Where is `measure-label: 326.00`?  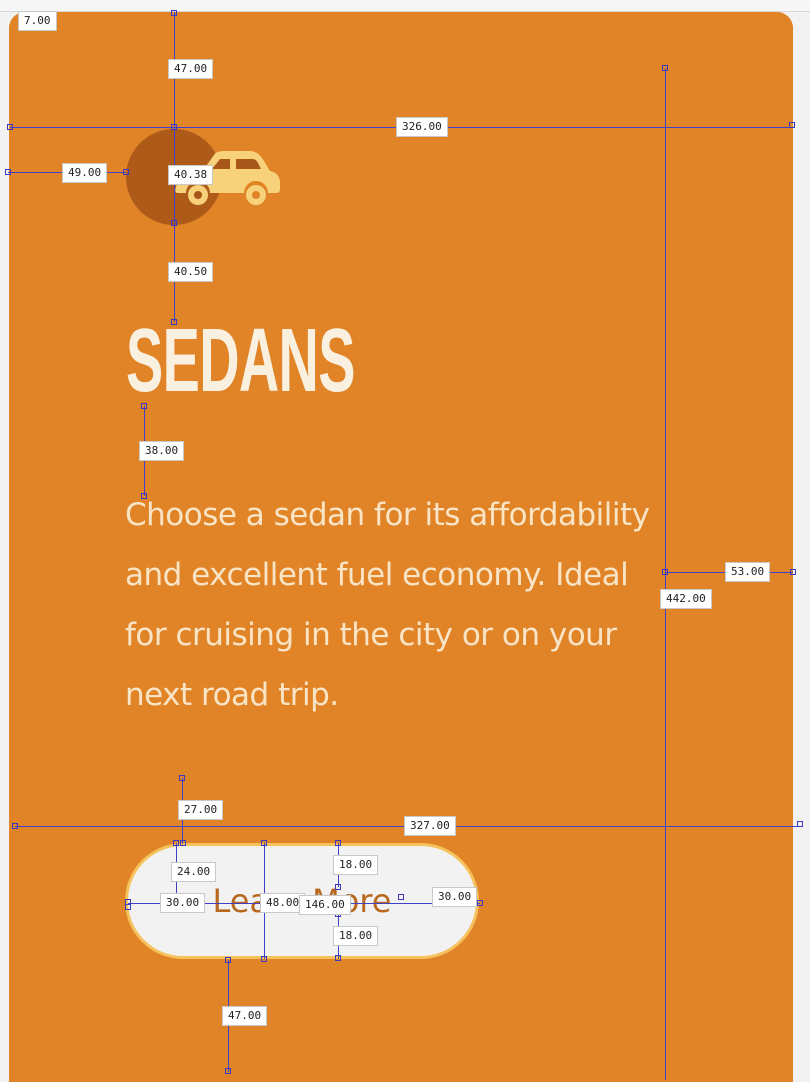
measure-label: 326.00 is located at coordinates (422, 127).